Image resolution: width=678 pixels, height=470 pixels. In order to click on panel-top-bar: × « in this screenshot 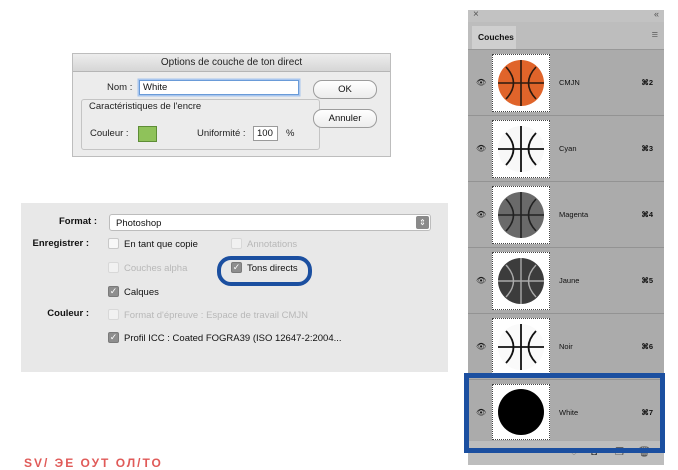, I will do `click(566, 15)`.